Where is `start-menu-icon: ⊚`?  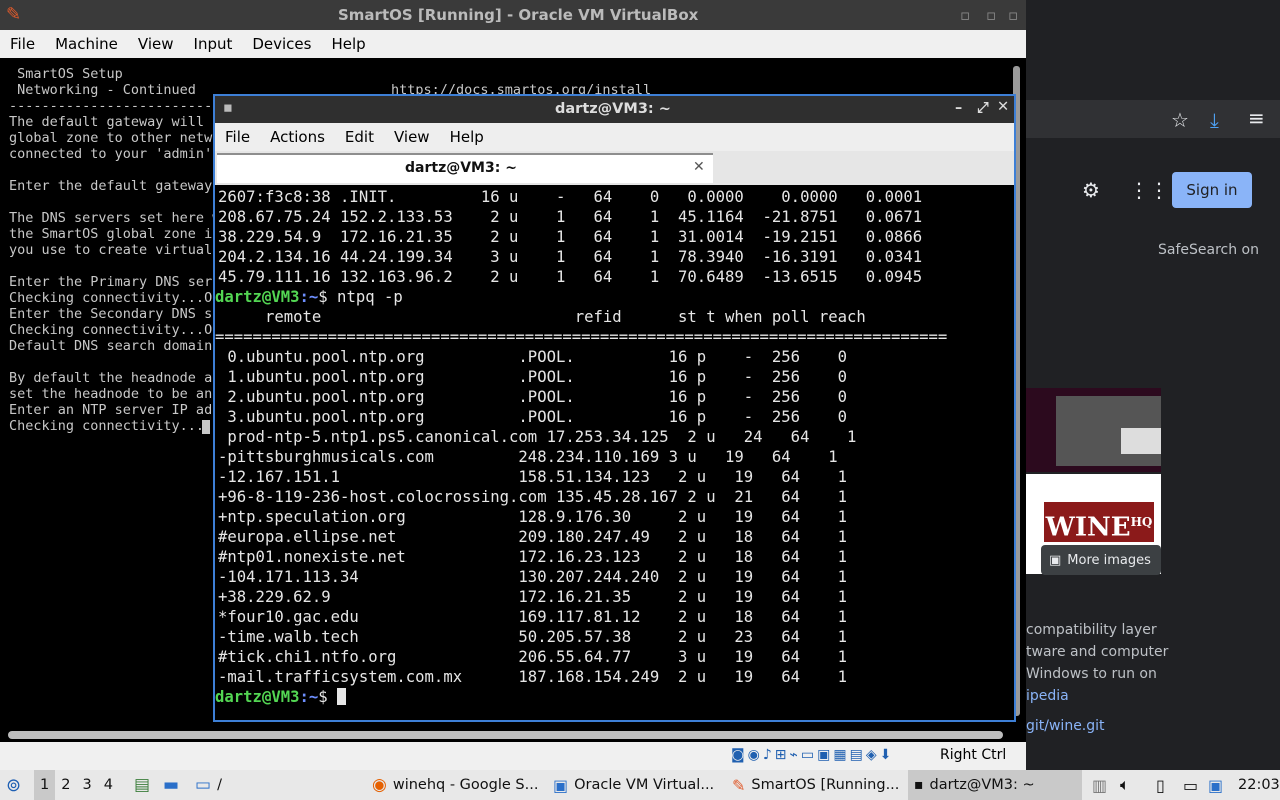
start-menu-icon: ⊚ is located at coordinates (13, 785).